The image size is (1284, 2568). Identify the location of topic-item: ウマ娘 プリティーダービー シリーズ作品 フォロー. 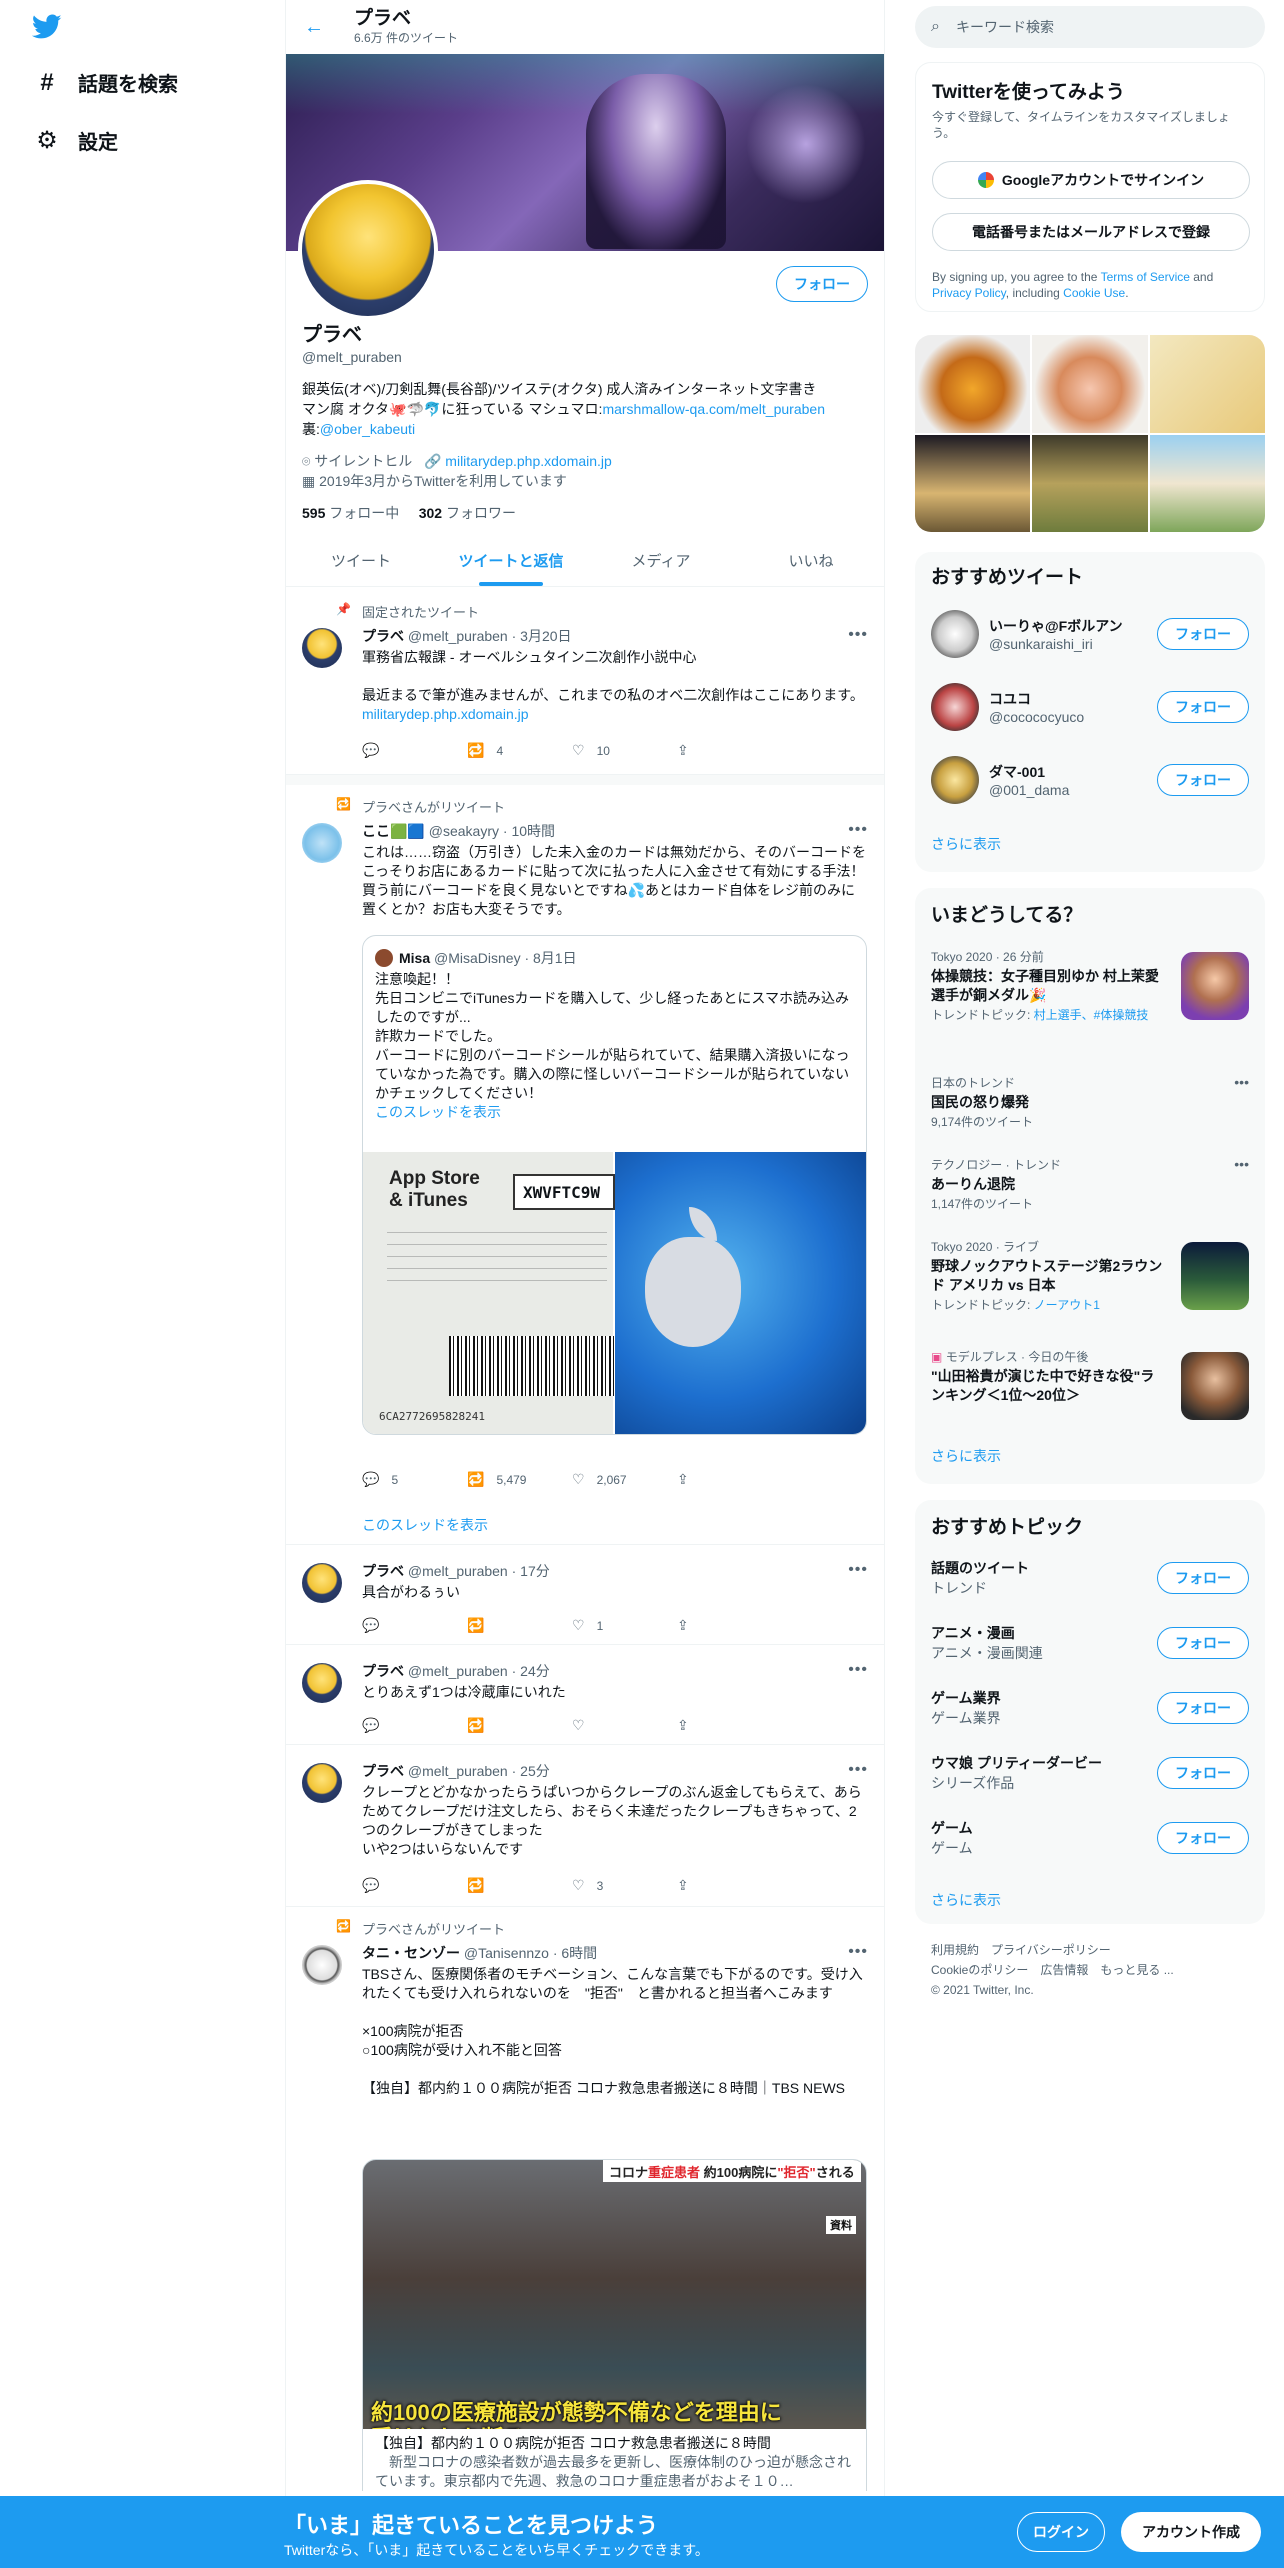
(1090, 1773).